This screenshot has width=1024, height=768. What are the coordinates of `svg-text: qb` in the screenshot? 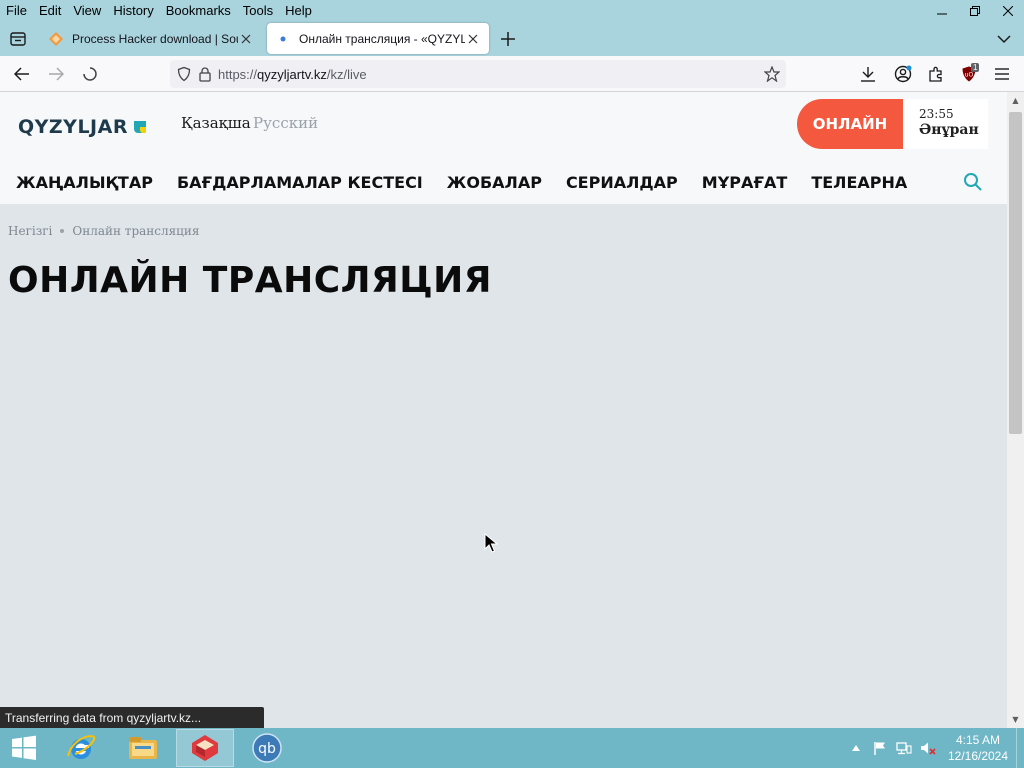 It's located at (267, 749).